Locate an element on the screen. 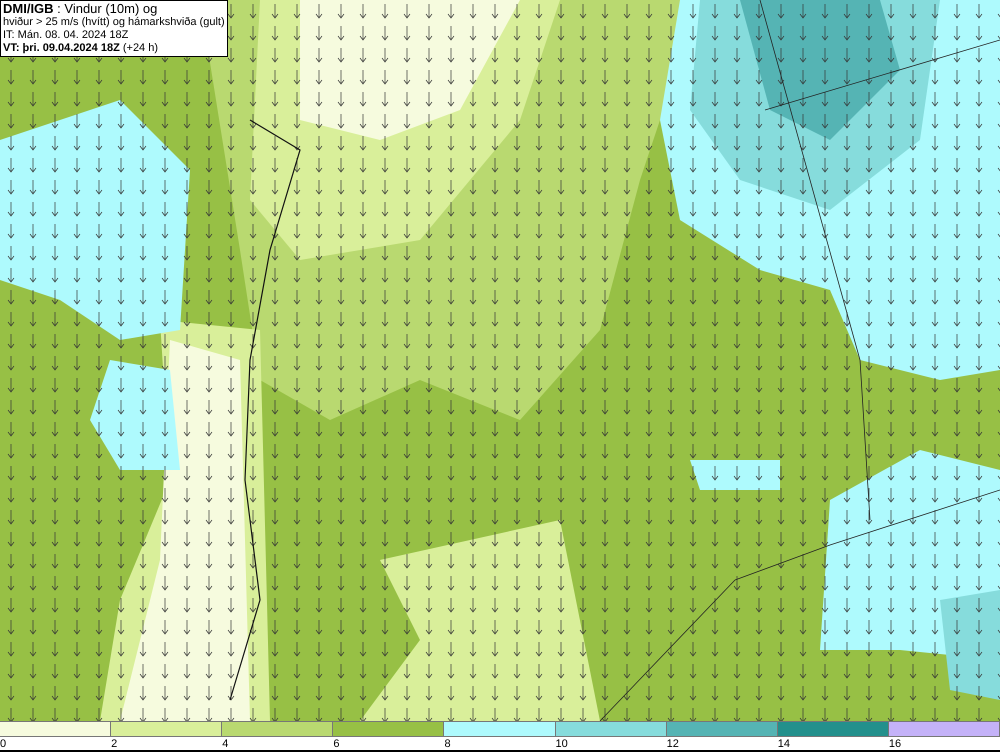 This screenshot has width=1000, height=753. legend-label: 4 is located at coordinates (225, 744).